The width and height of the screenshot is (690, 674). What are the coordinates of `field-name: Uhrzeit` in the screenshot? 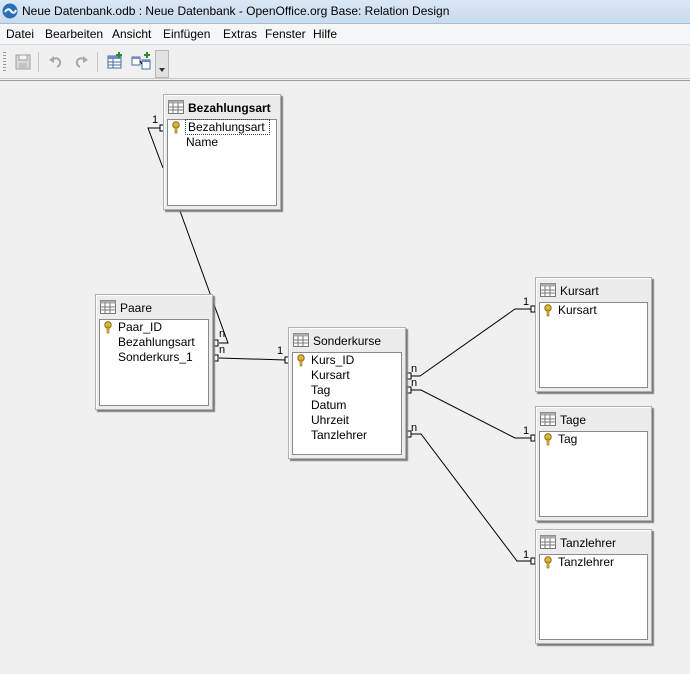 It's located at (330, 420).